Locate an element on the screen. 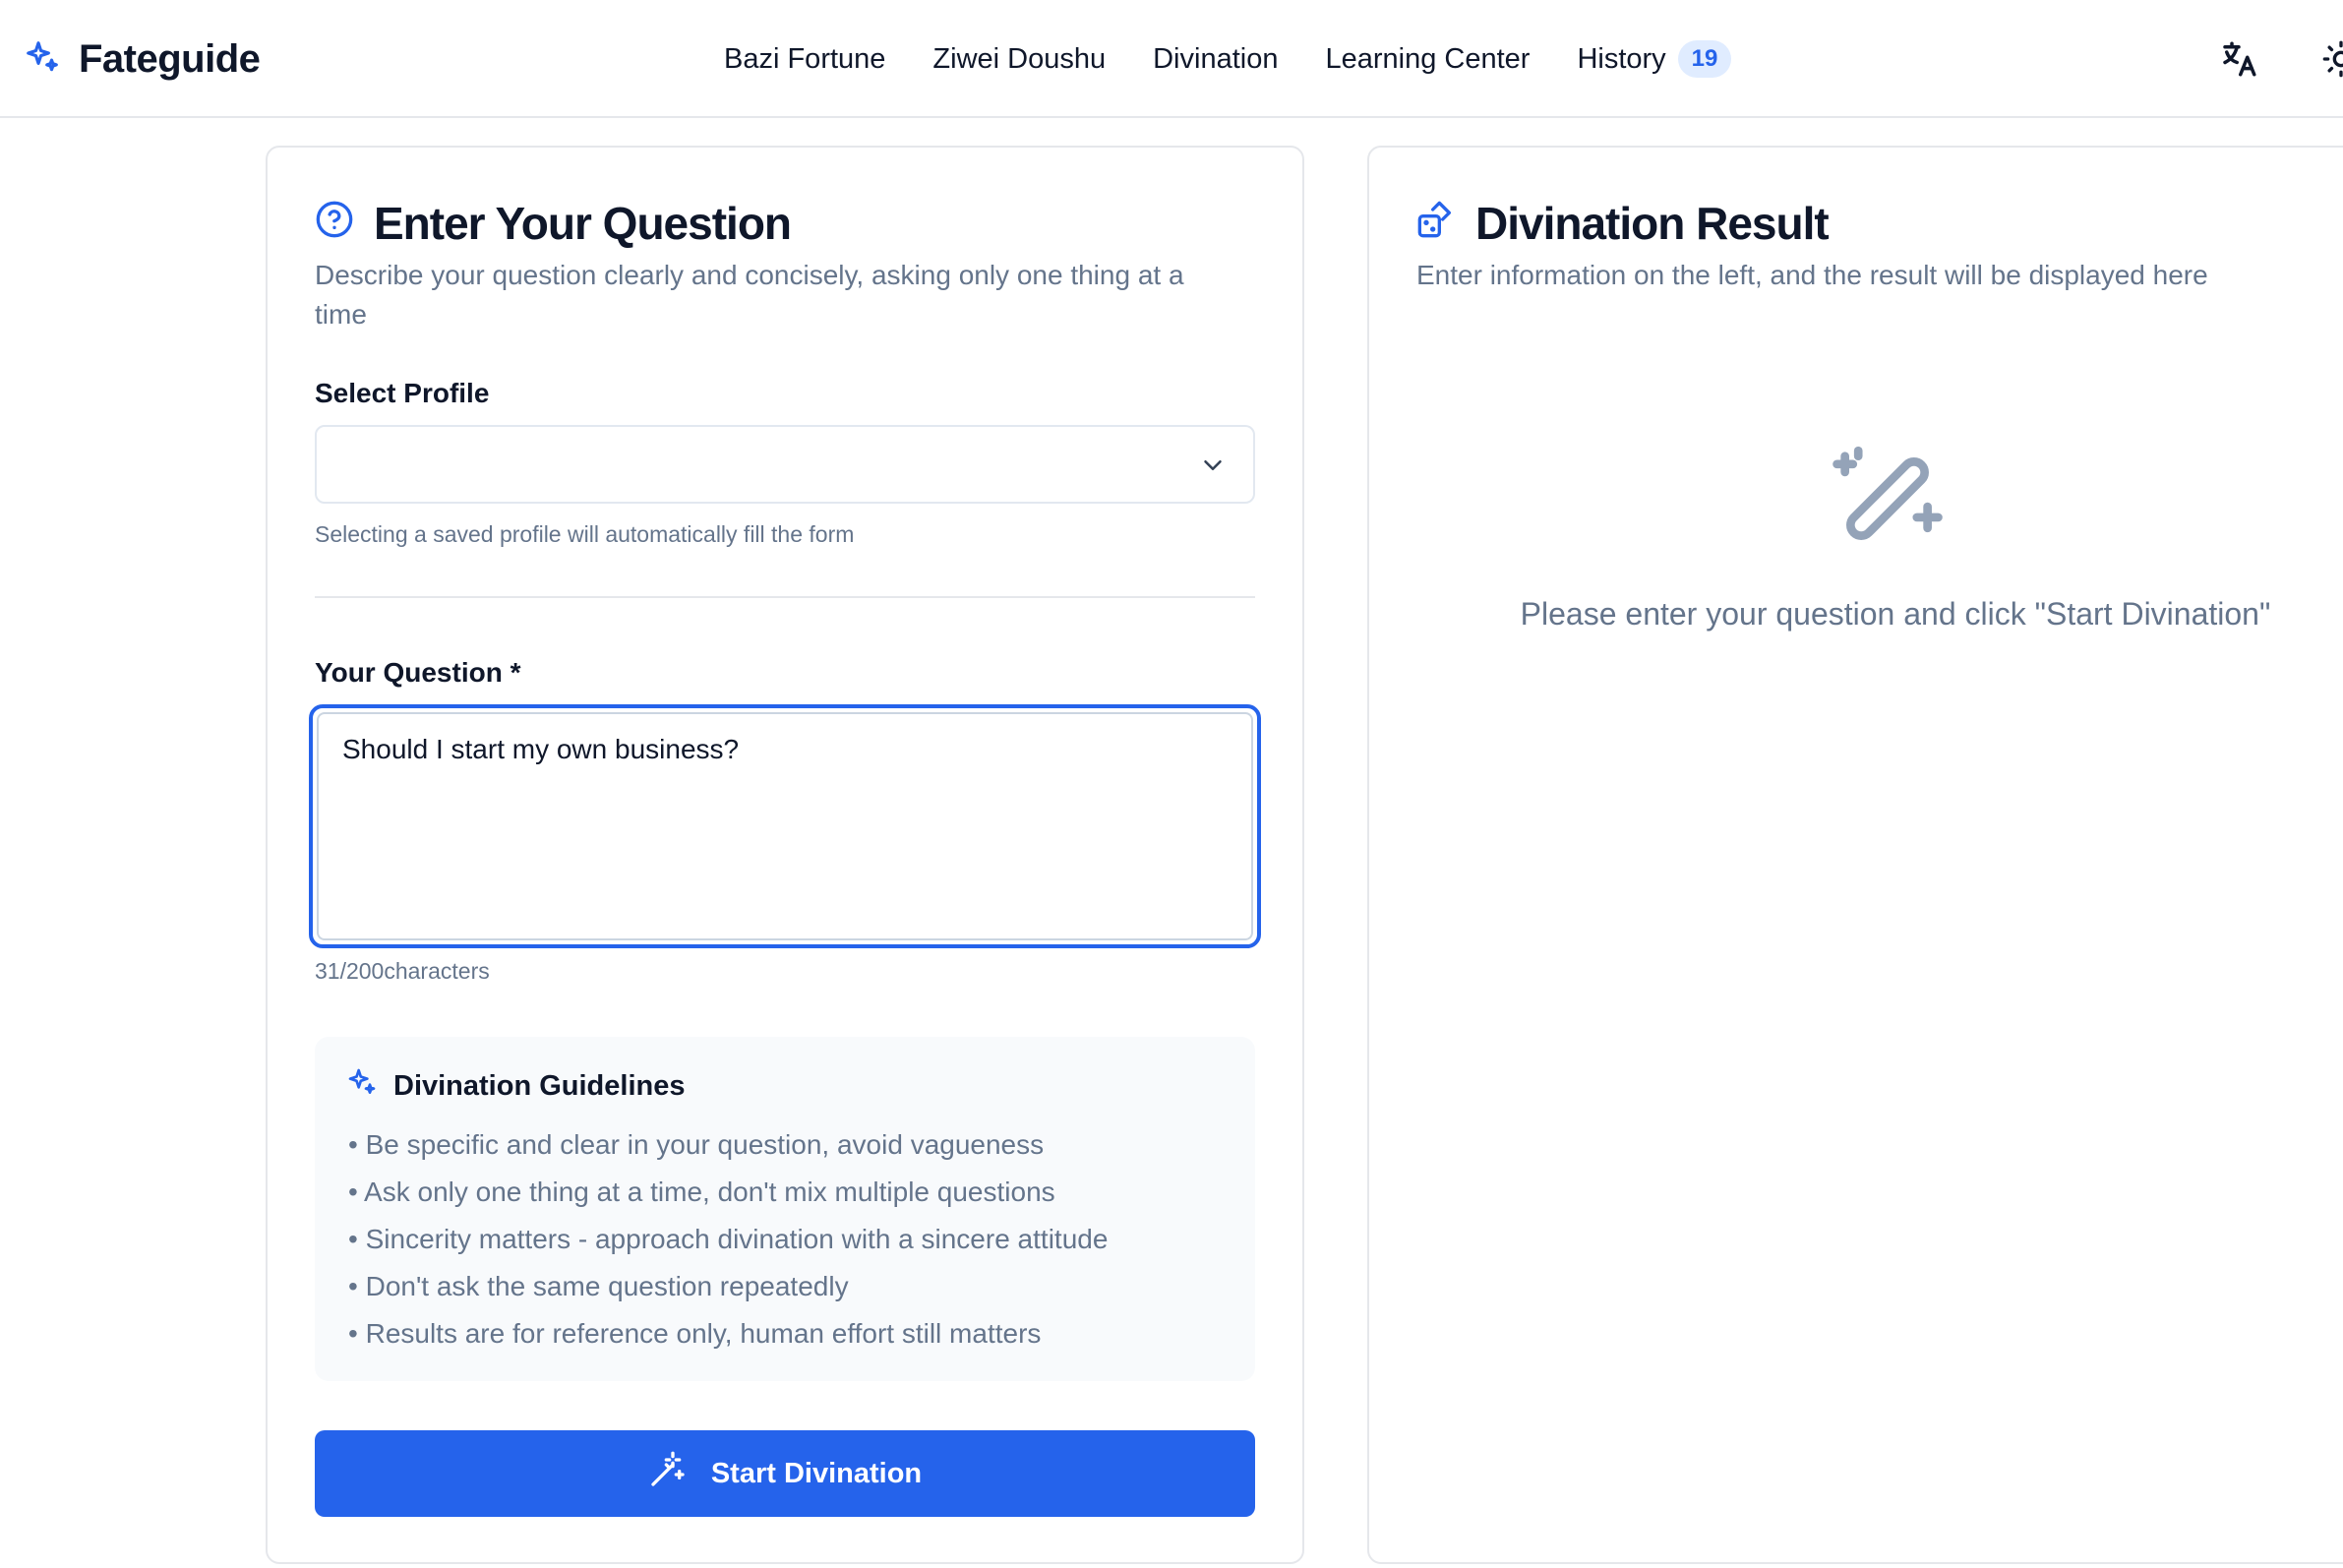 This screenshot has height=1568, width=2343. profile-select is located at coordinates (785, 464).